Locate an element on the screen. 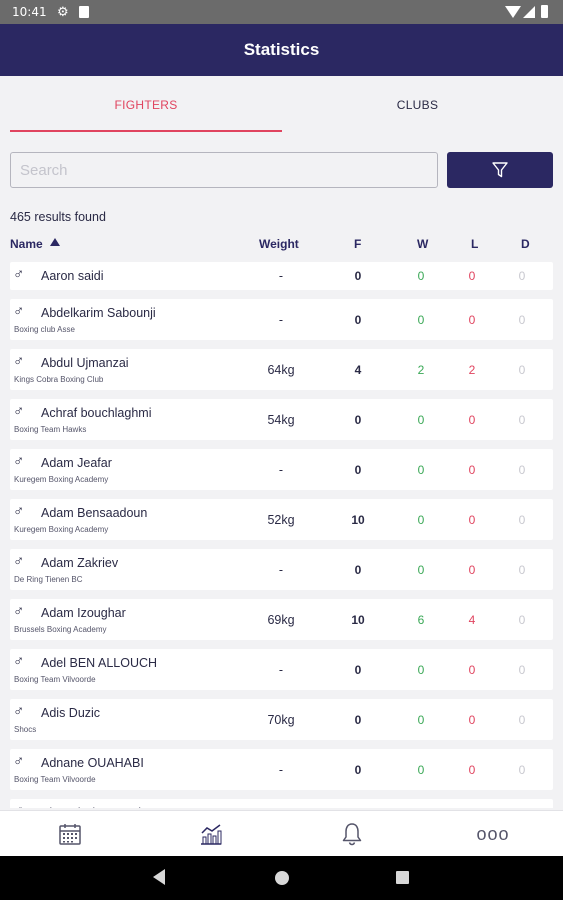 This screenshot has height=900, width=563. funnel-icon is located at coordinates (500, 170).